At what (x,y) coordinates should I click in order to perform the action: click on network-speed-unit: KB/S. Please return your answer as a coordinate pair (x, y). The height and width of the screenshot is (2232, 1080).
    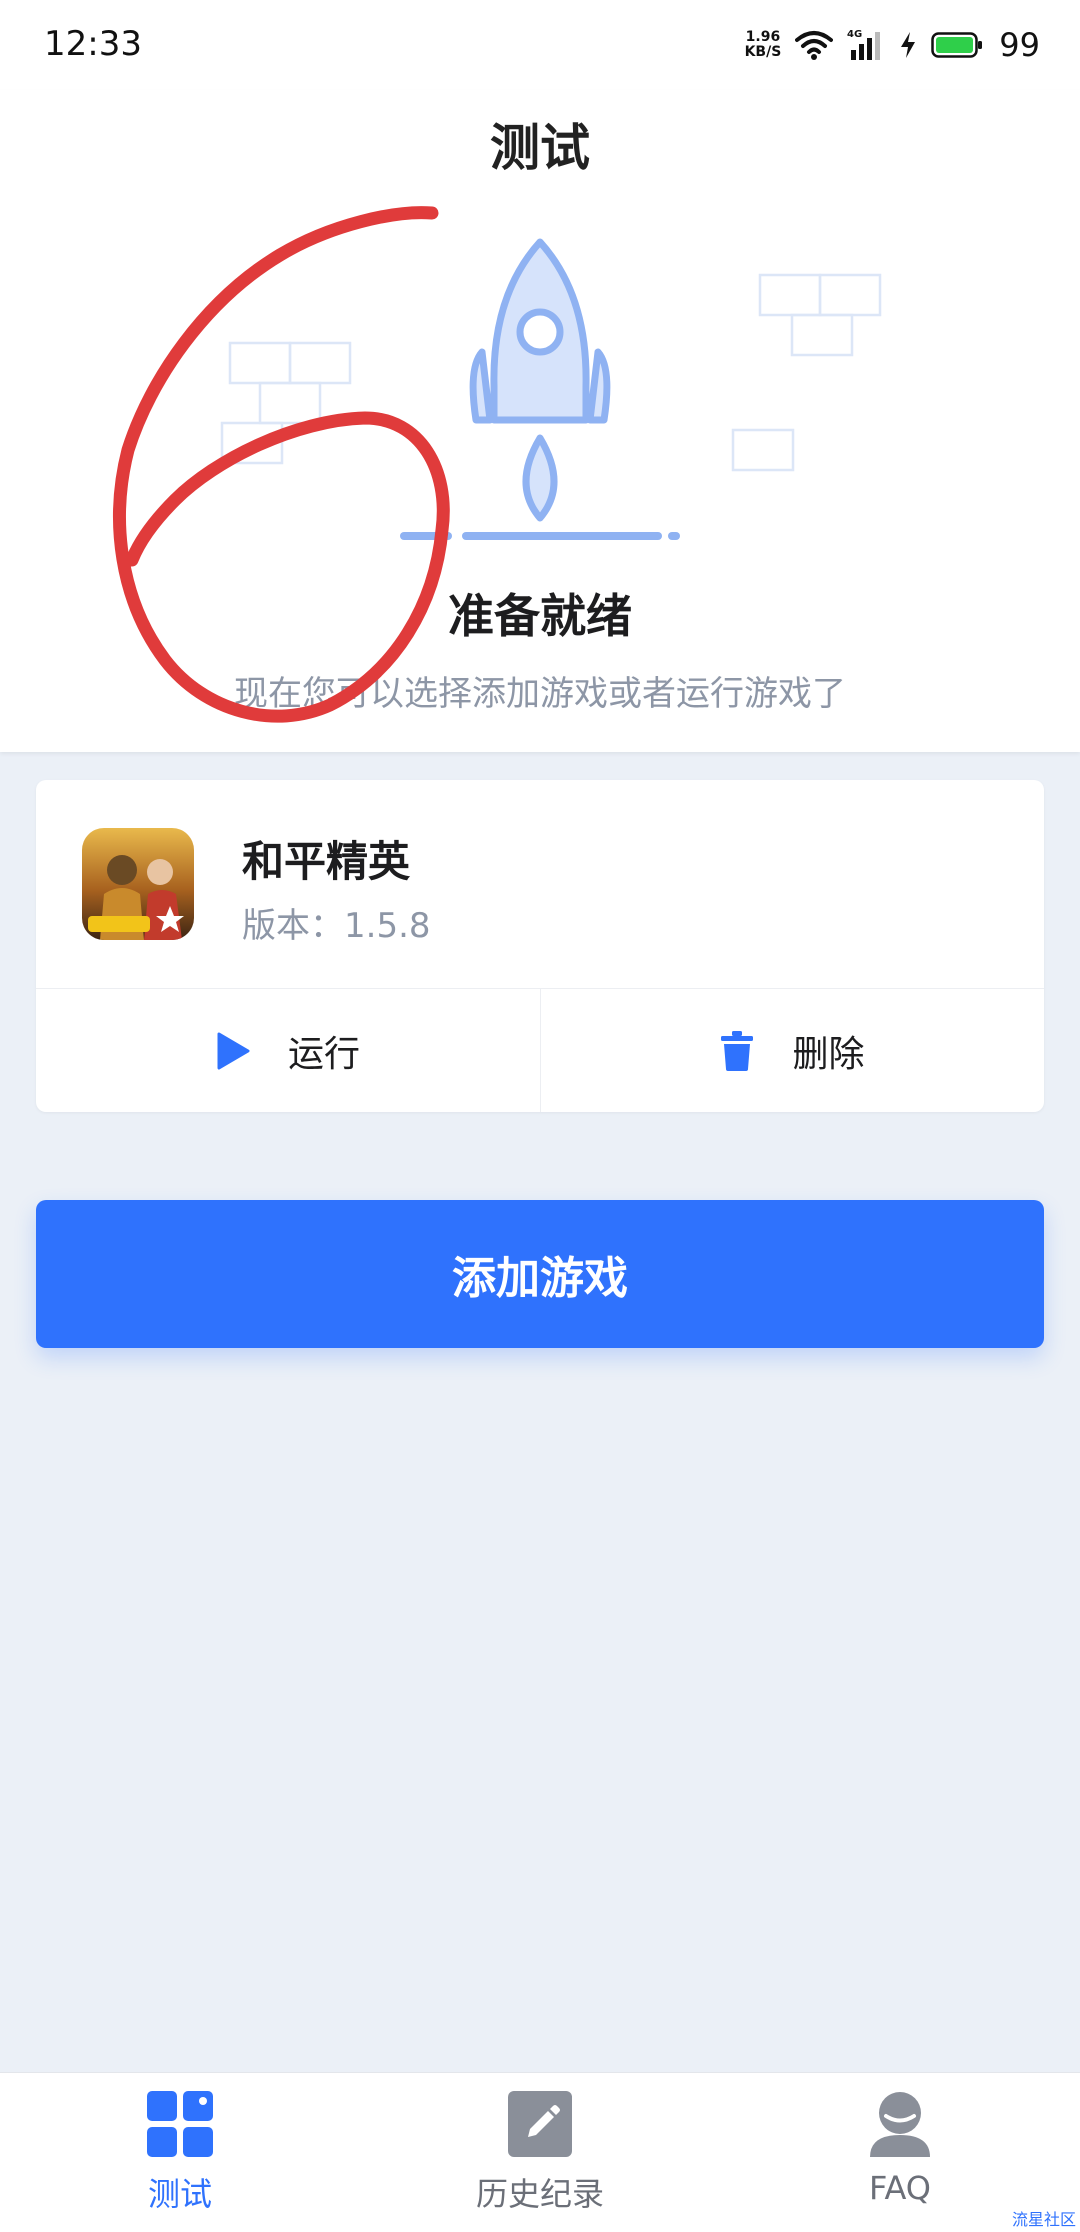
    Looking at the image, I should click on (763, 52).